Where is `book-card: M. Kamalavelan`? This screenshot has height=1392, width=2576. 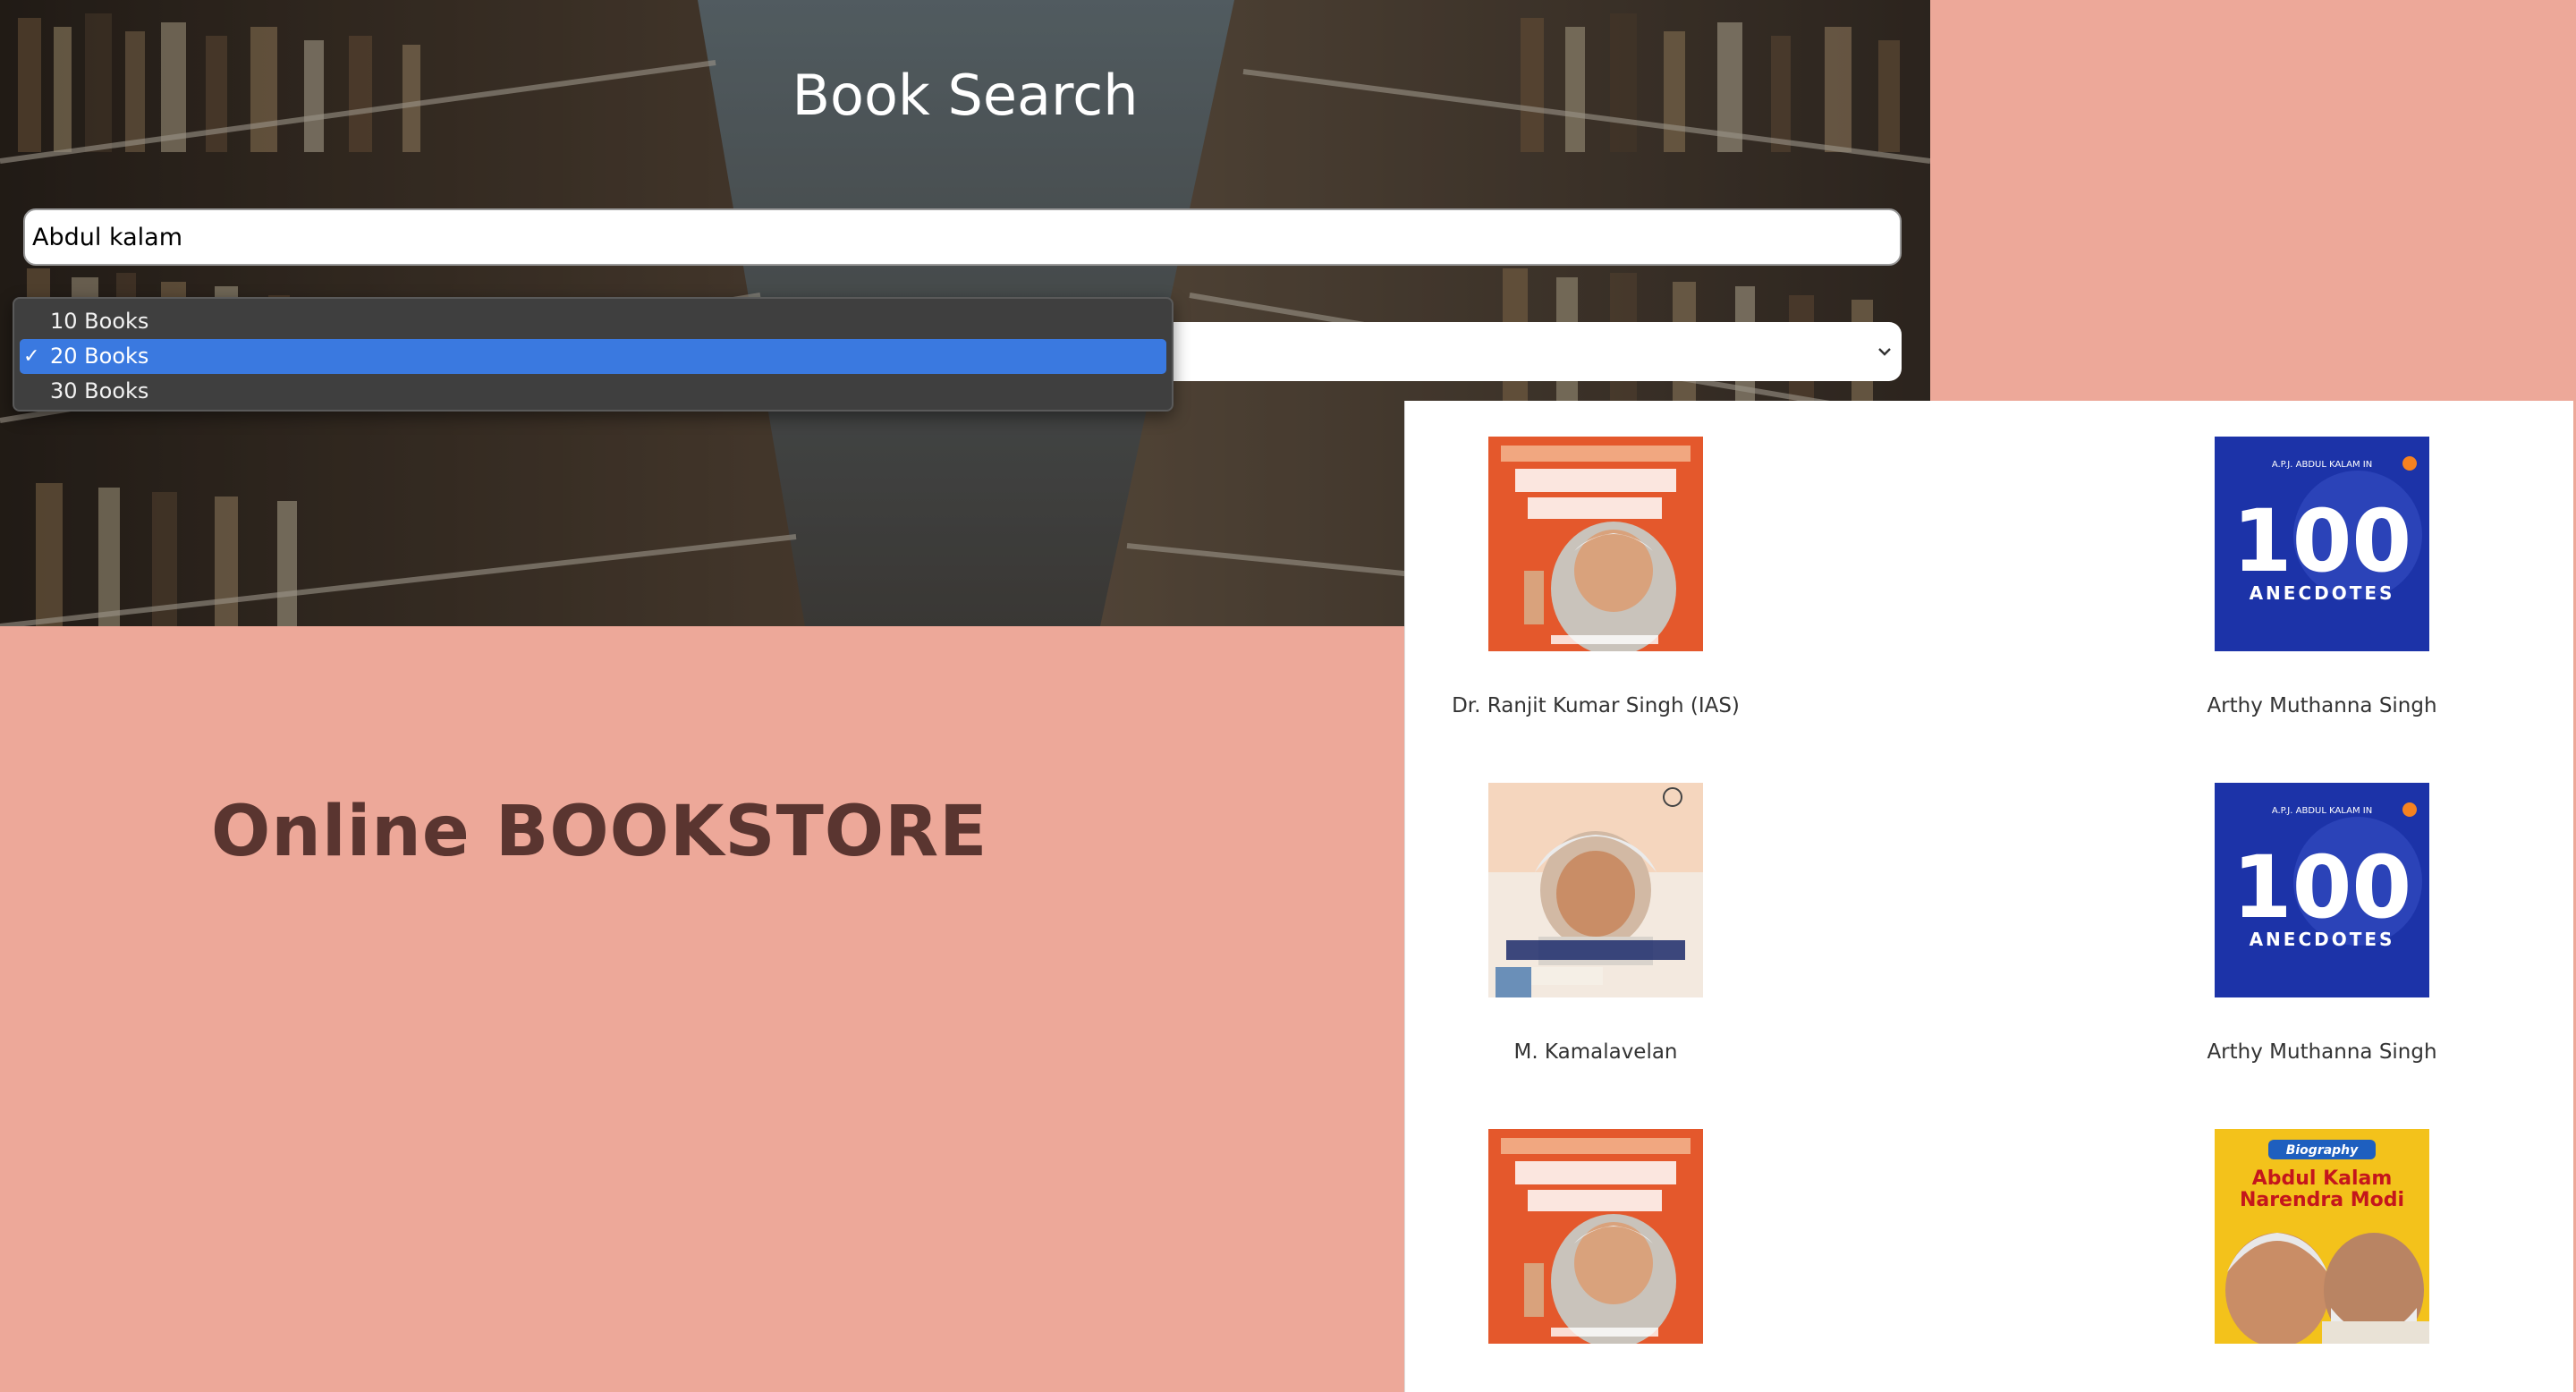 book-card: M. Kamalavelan is located at coordinates (1596, 923).